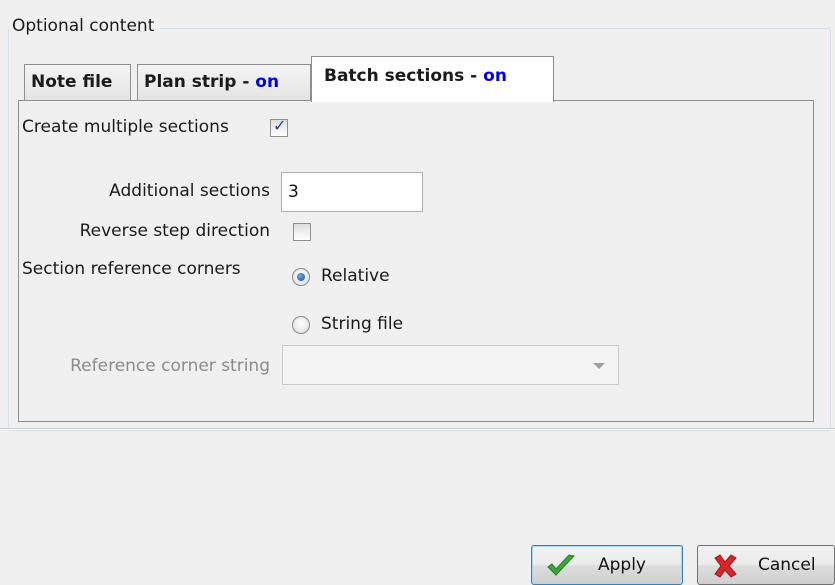  What do you see at coordinates (170, 366) in the screenshot?
I see `reference-corner-string-label: Reference corner string` at bounding box center [170, 366].